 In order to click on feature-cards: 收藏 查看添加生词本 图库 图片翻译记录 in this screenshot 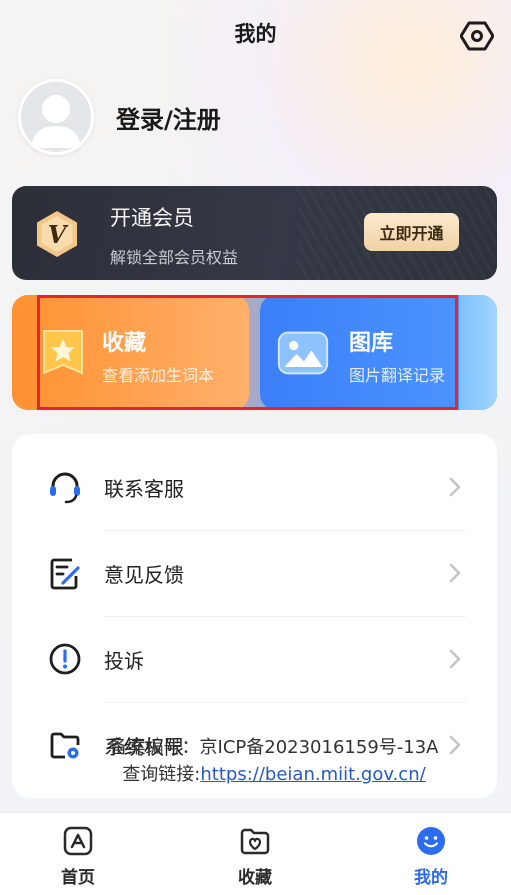, I will do `click(254, 352)`.